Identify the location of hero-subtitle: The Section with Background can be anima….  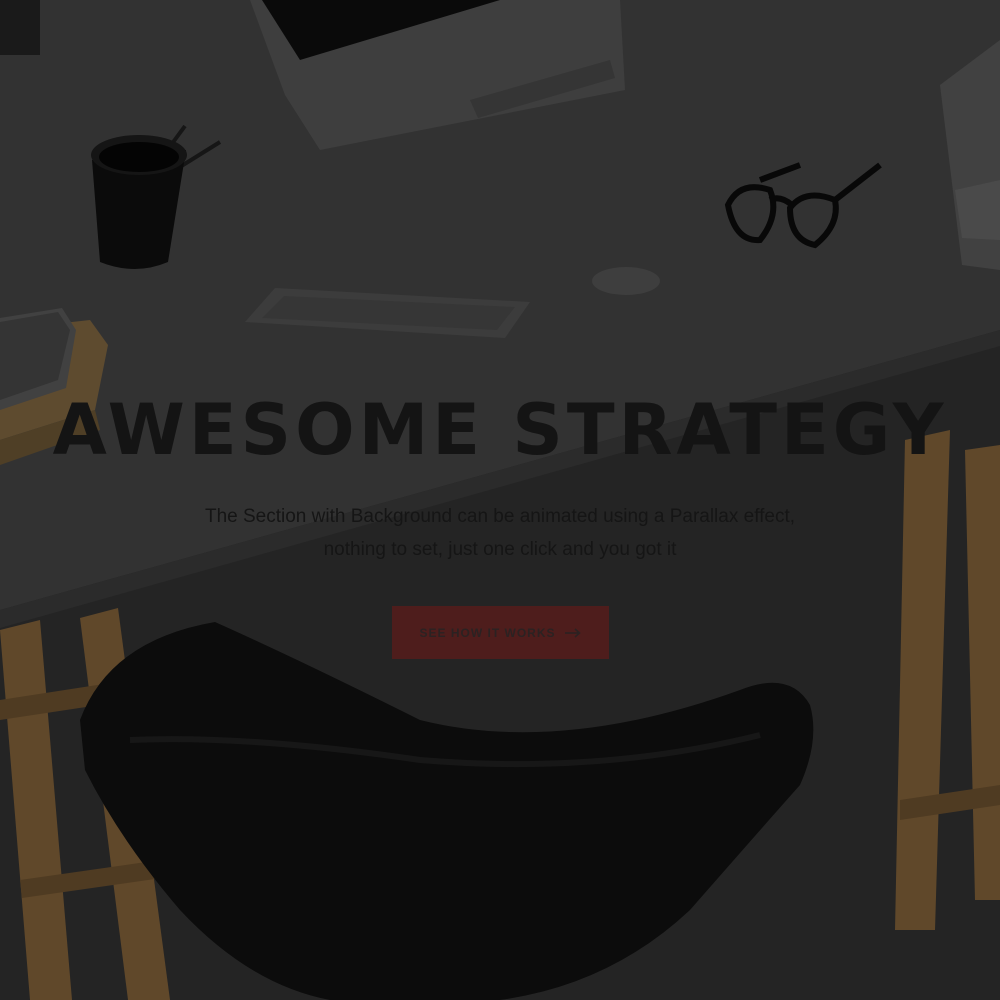
(500, 533).